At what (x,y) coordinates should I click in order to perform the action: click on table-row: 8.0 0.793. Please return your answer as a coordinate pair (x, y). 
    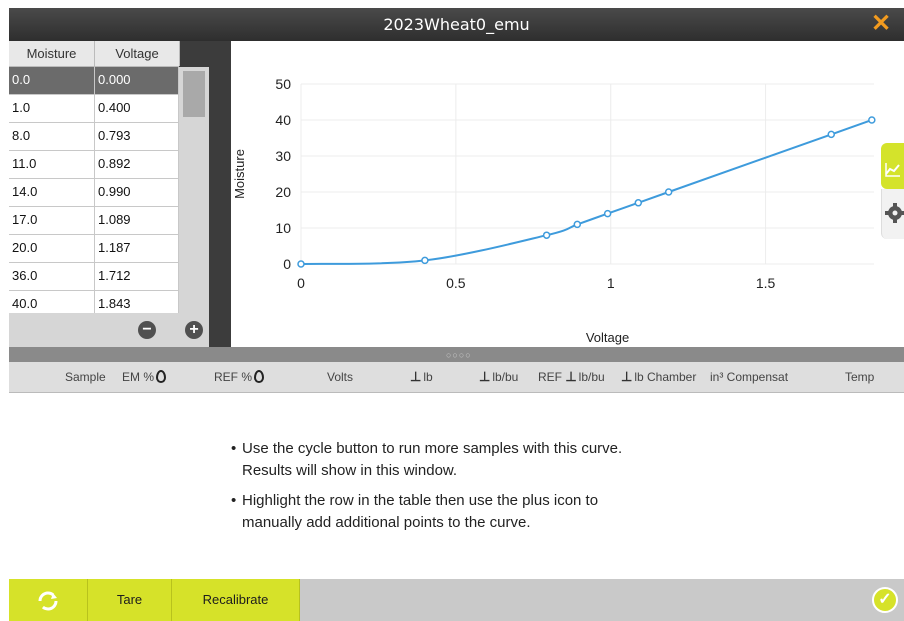
    Looking at the image, I should click on (94, 137).